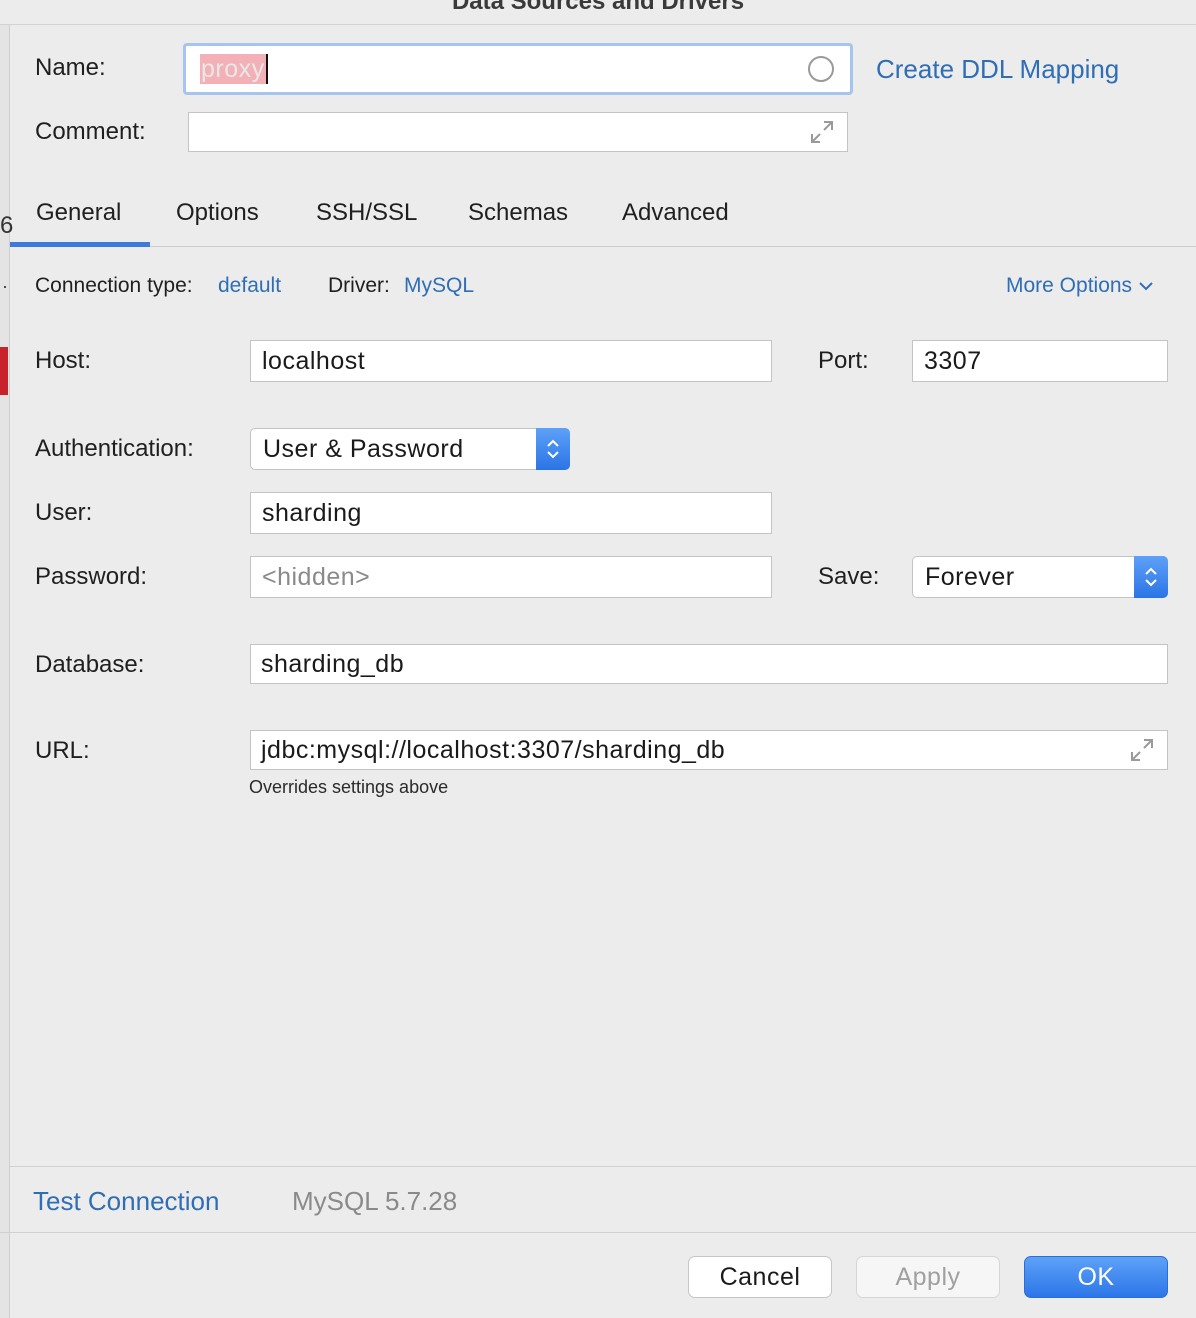 Image resolution: width=1196 pixels, height=1318 pixels. I want to click on text-caret, so click(266, 69).